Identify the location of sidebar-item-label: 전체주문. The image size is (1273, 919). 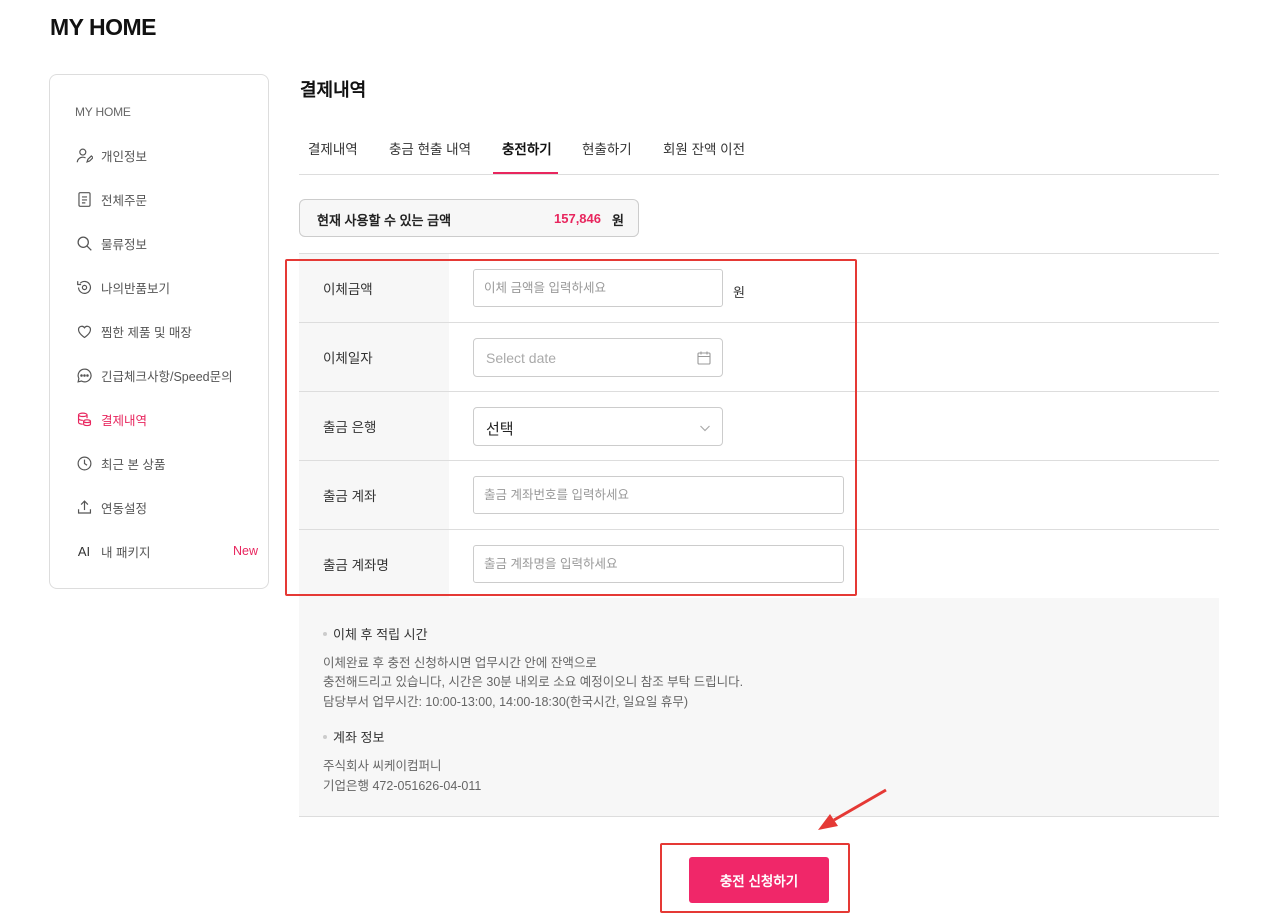
(124, 200).